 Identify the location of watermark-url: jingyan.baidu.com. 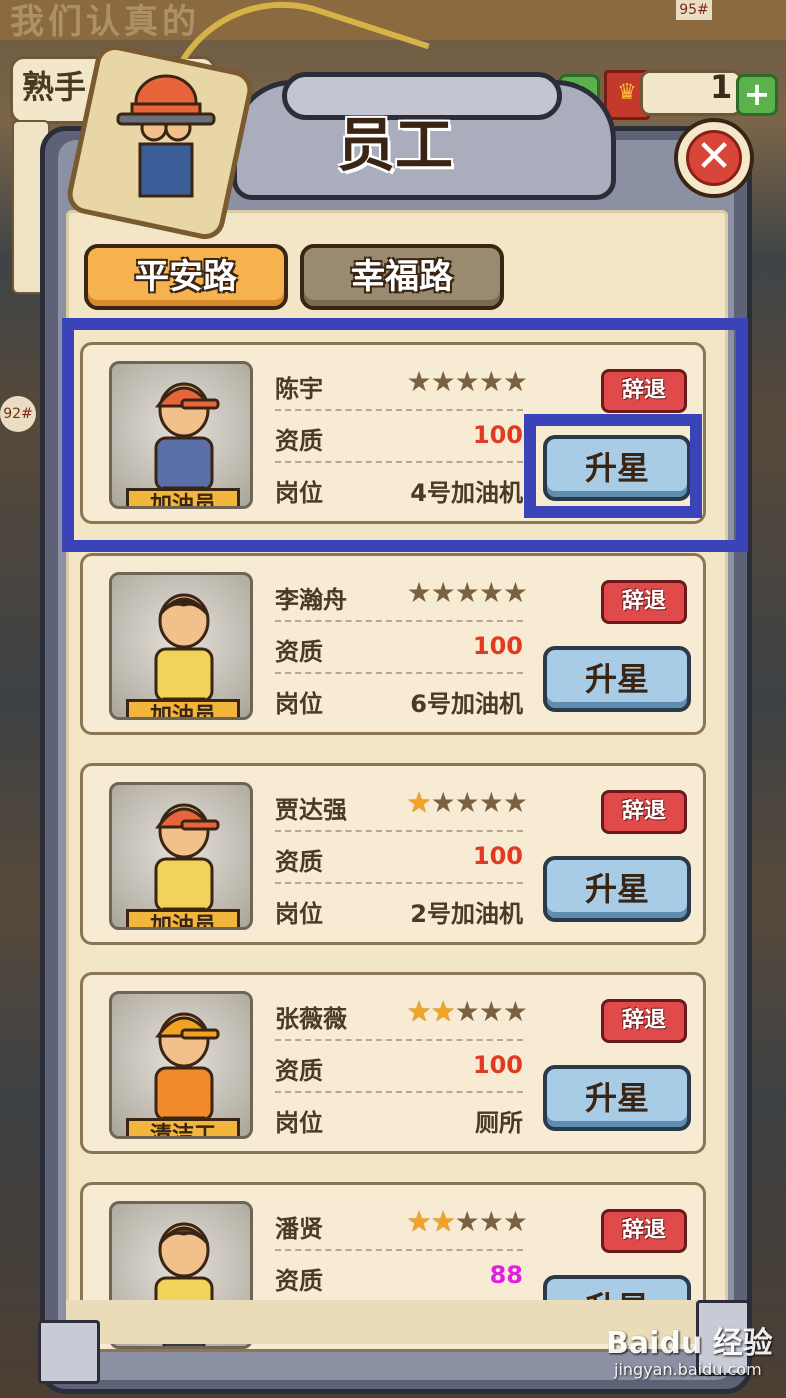
(688, 1369).